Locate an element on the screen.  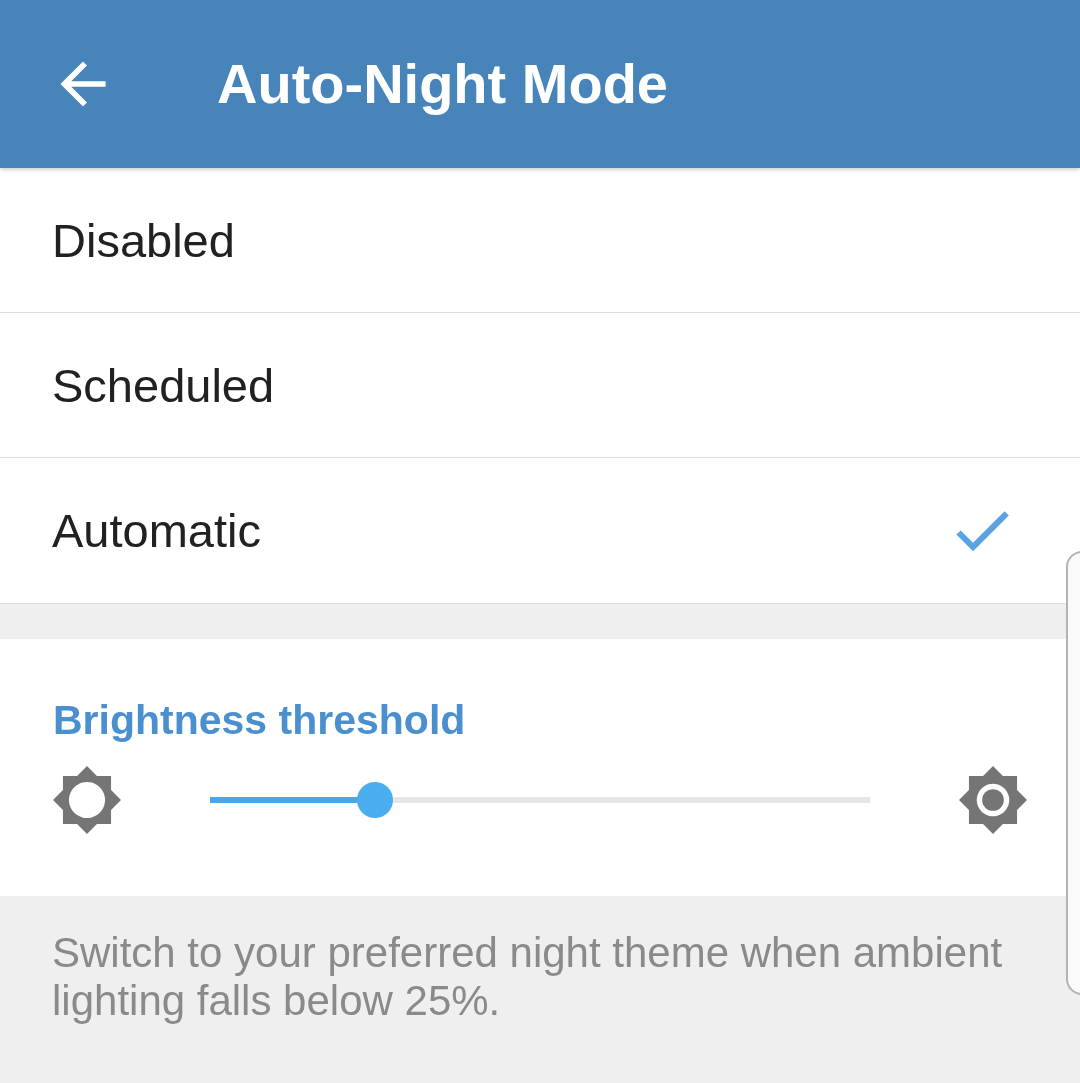
high-brightness-icon is located at coordinates (993, 800).